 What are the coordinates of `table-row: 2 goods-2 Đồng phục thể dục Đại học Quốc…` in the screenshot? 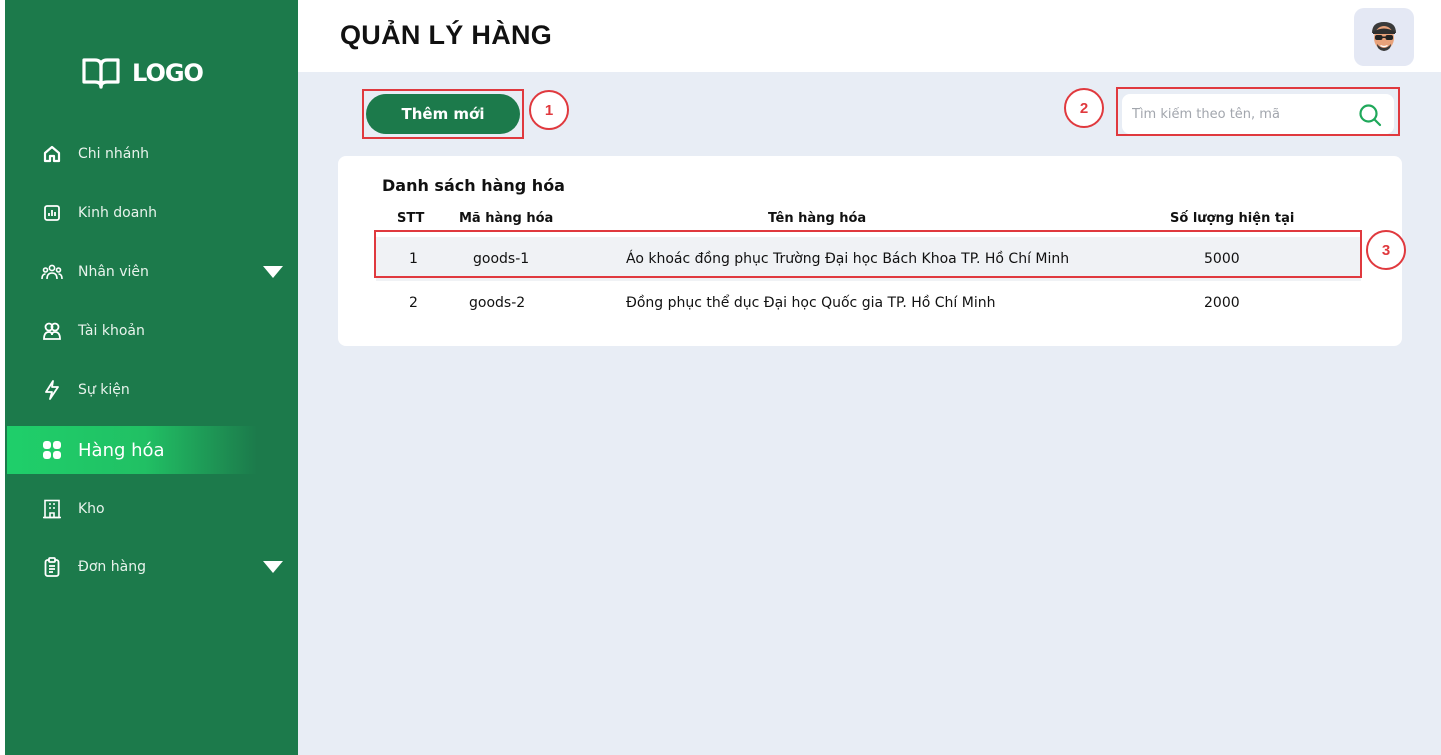 It's located at (868, 303).